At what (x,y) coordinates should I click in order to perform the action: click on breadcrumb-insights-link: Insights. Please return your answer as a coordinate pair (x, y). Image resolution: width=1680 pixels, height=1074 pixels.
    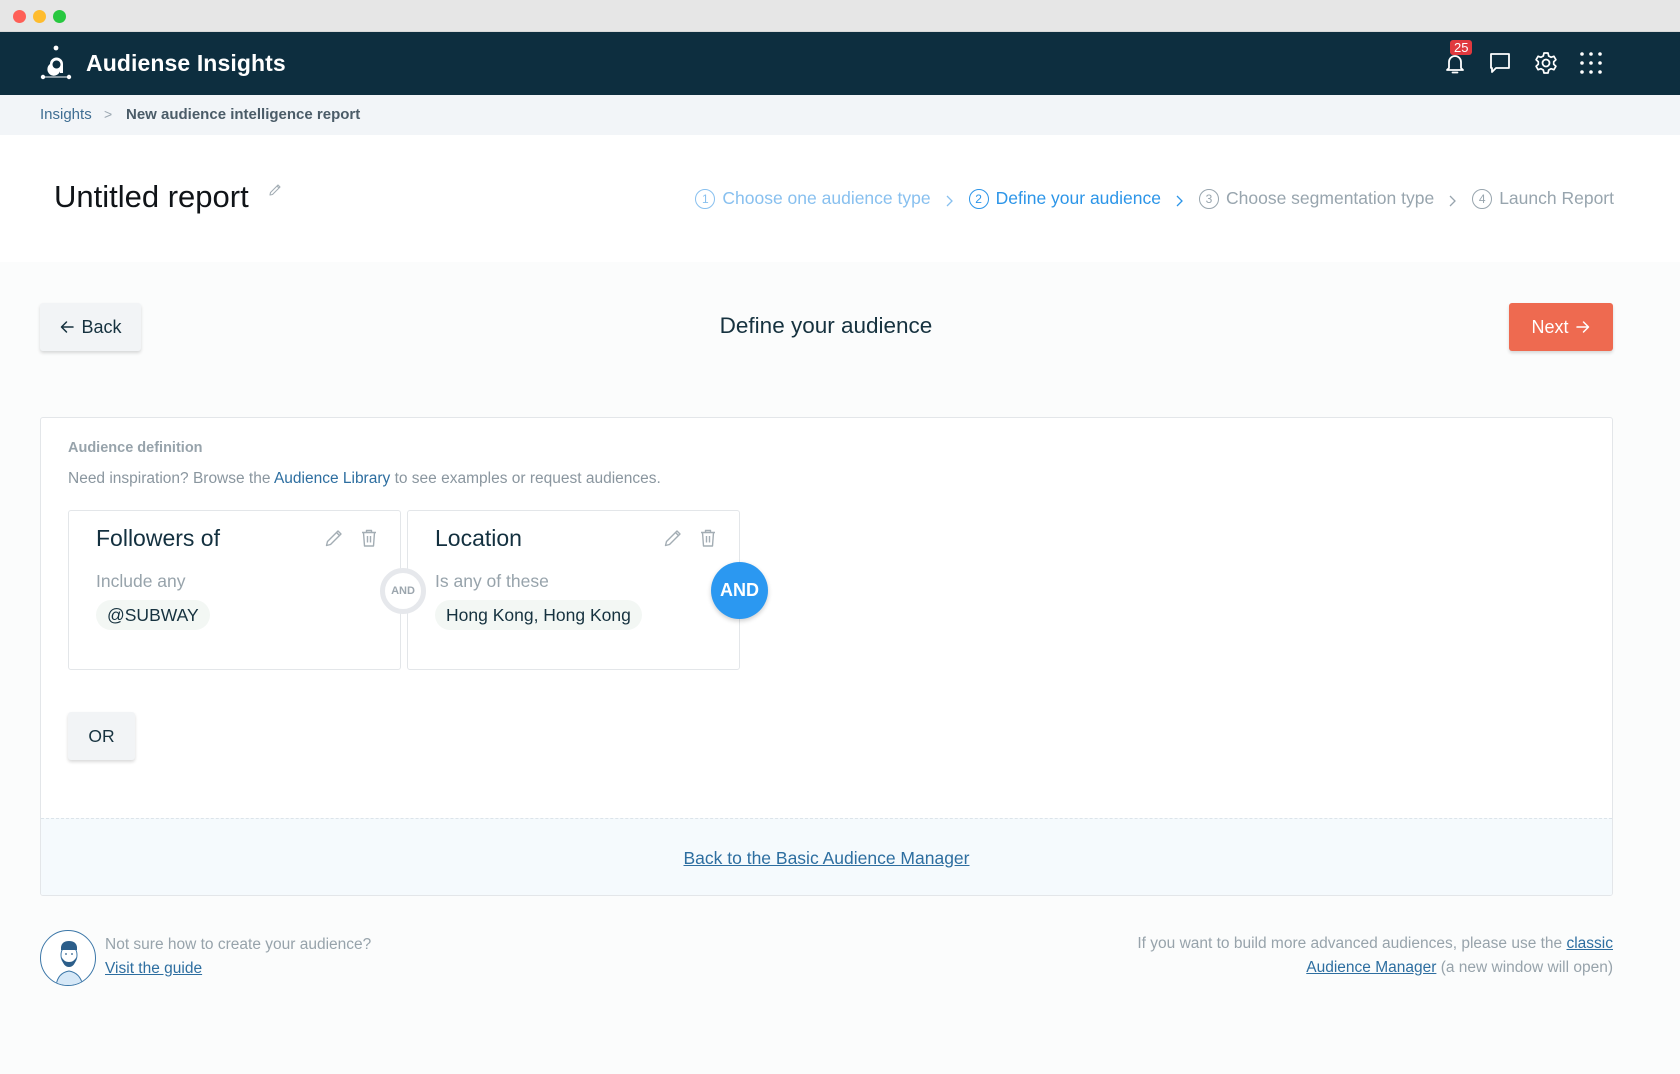
    Looking at the image, I should click on (66, 114).